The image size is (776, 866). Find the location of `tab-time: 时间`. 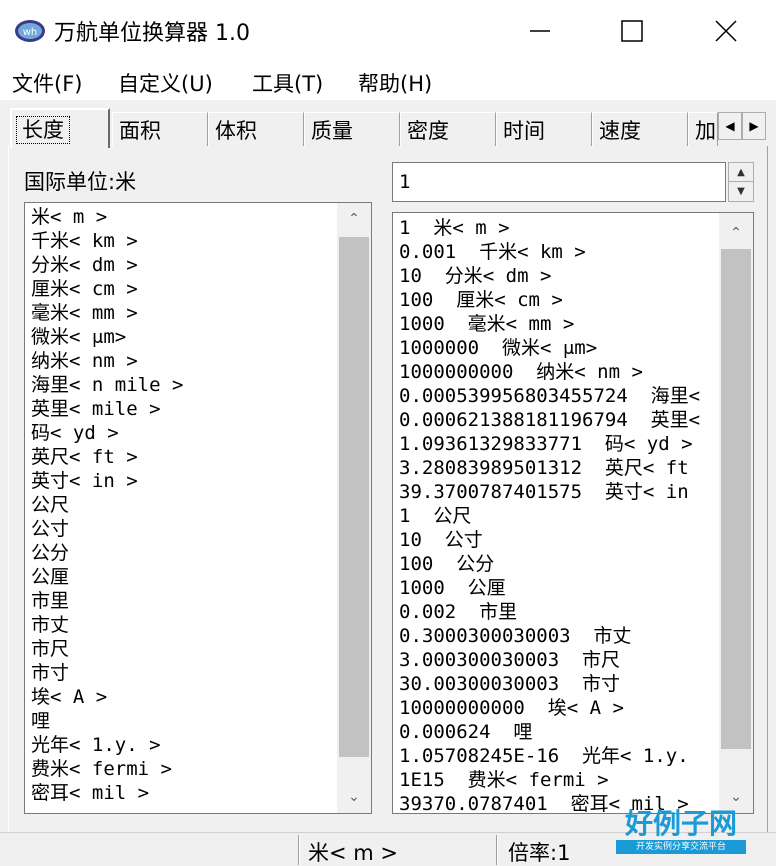

tab-time: 时间 is located at coordinates (544, 129).